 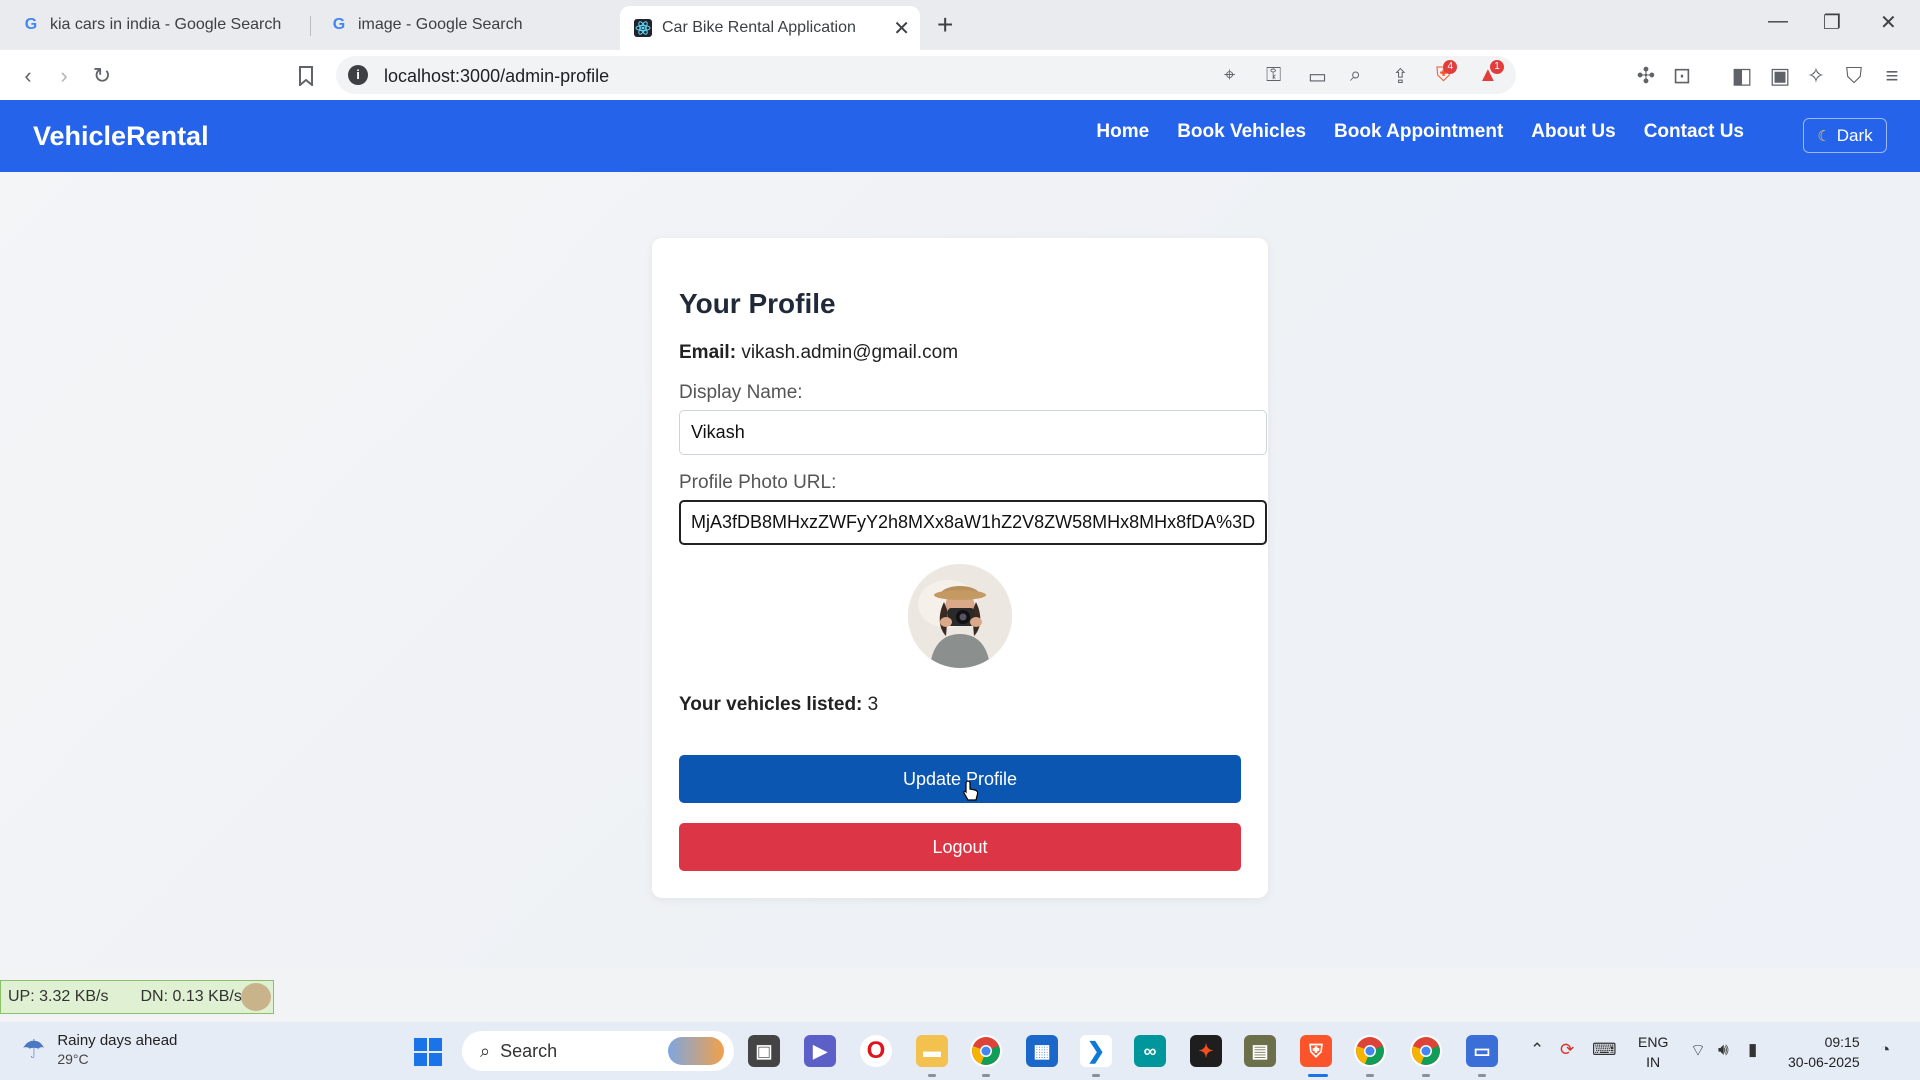 What do you see at coordinates (1241, 132) in the screenshot?
I see `nav-book-vehicles: Book Vehicles` at bounding box center [1241, 132].